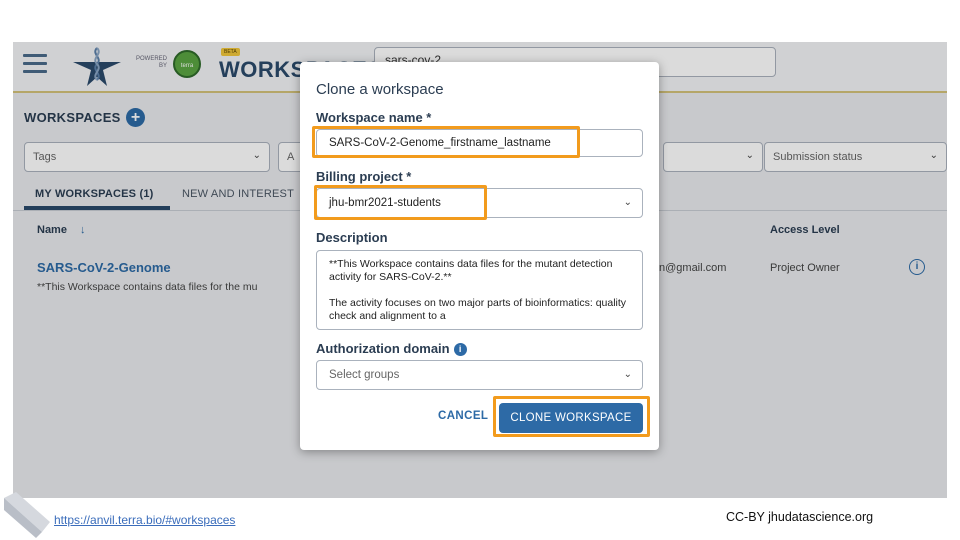 The height and width of the screenshot is (540, 960). Describe the element at coordinates (479, 203) in the screenshot. I see `billing-project-select: jhu-bmr2021-students ⌄` at that location.